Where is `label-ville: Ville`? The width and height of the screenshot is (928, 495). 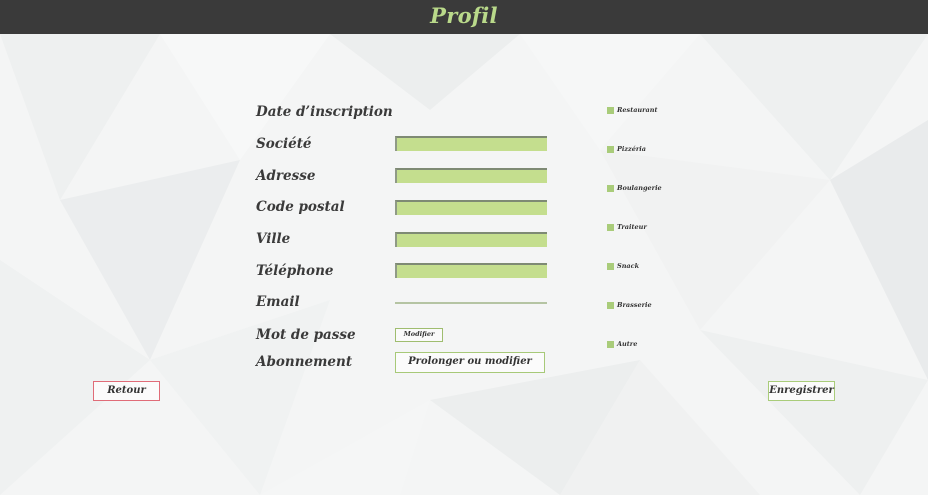 label-ville: Ville is located at coordinates (273, 239).